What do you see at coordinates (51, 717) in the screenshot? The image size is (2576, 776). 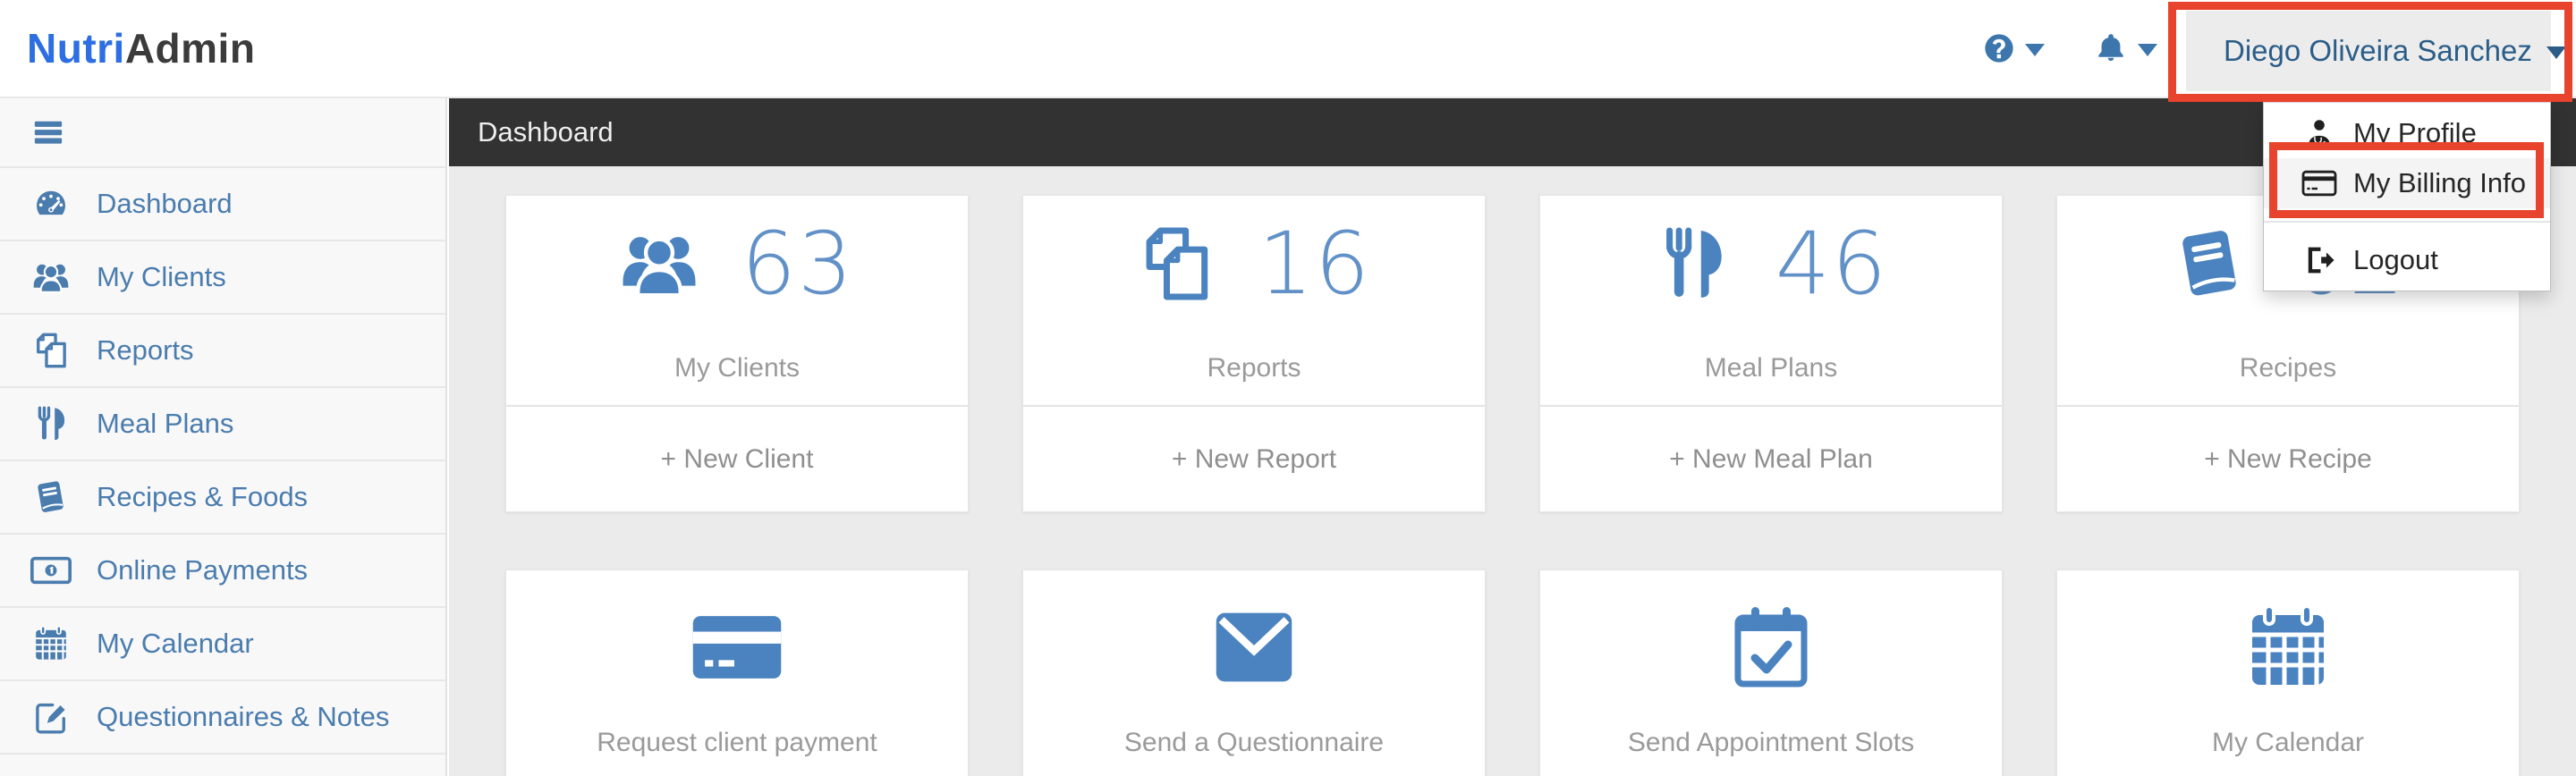 I see `pencil-square-icon` at bounding box center [51, 717].